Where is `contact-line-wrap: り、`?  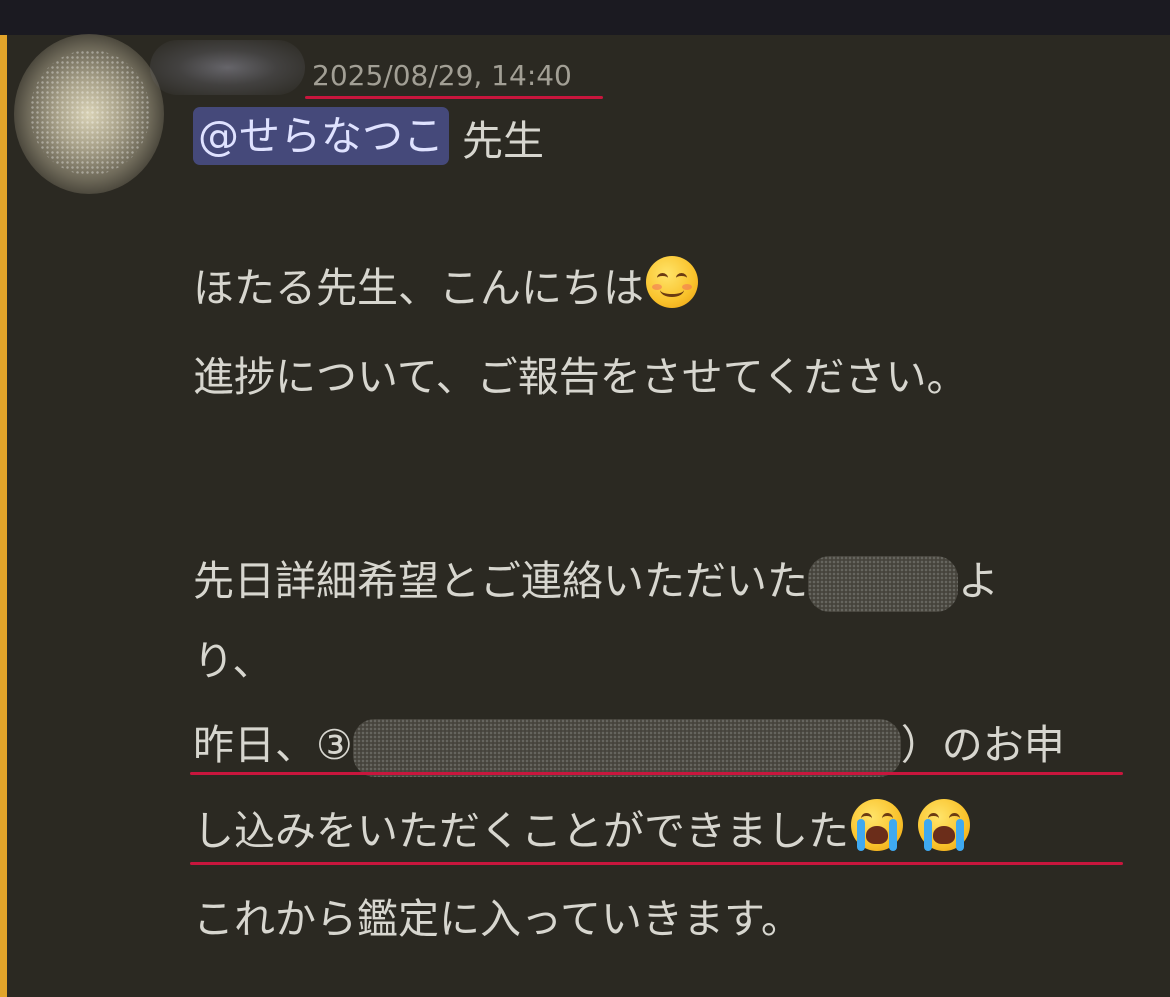
contact-line-wrap: り、 is located at coordinates (233, 661).